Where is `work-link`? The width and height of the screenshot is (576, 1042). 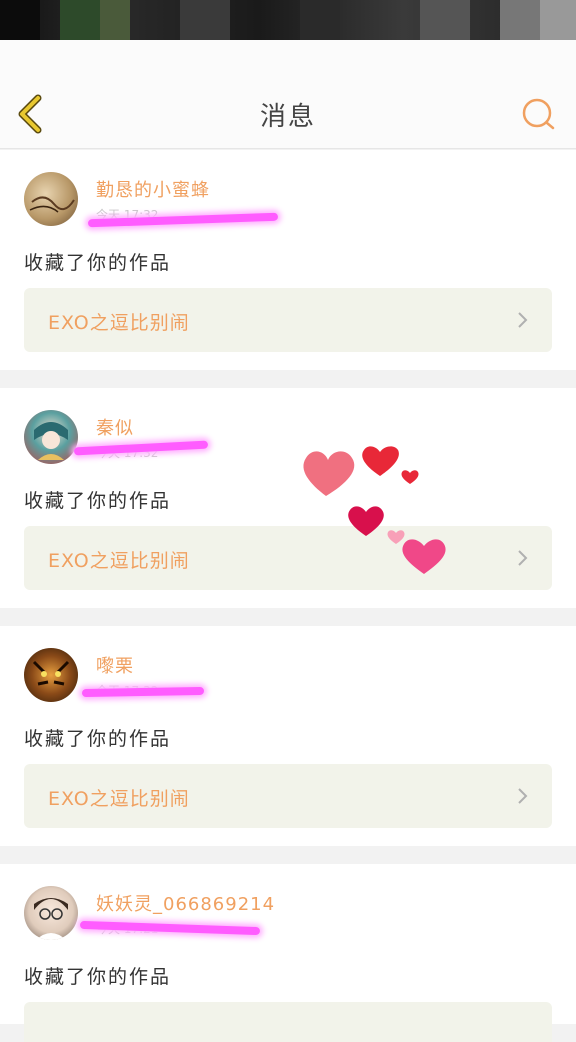 work-link is located at coordinates (288, 1022).